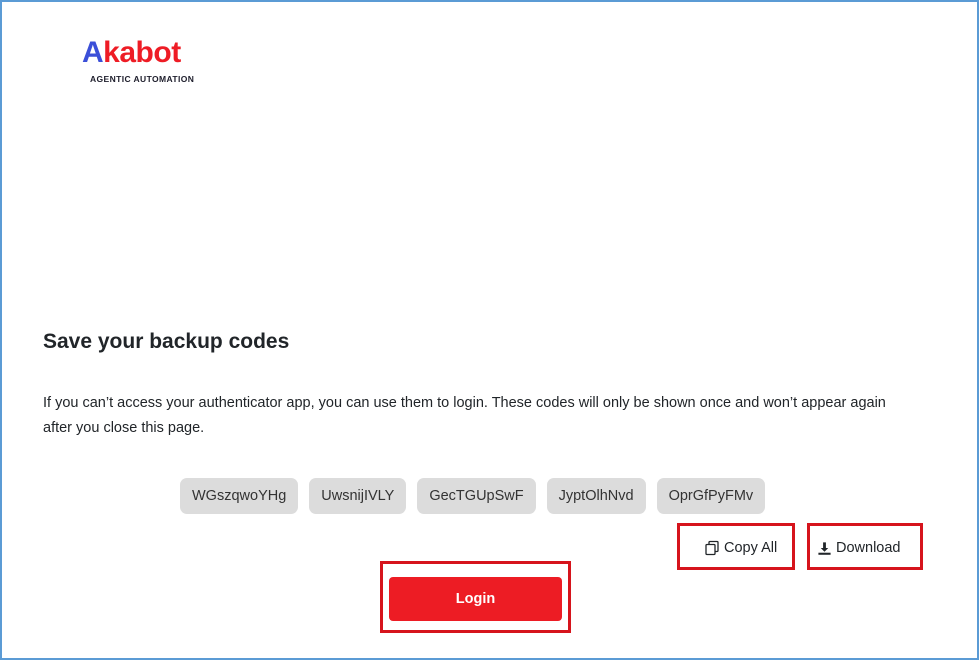 The height and width of the screenshot is (660, 979). What do you see at coordinates (596, 496) in the screenshot?
I see `backup-code: JyptOlhNvd` at bounding box center [596, 496].